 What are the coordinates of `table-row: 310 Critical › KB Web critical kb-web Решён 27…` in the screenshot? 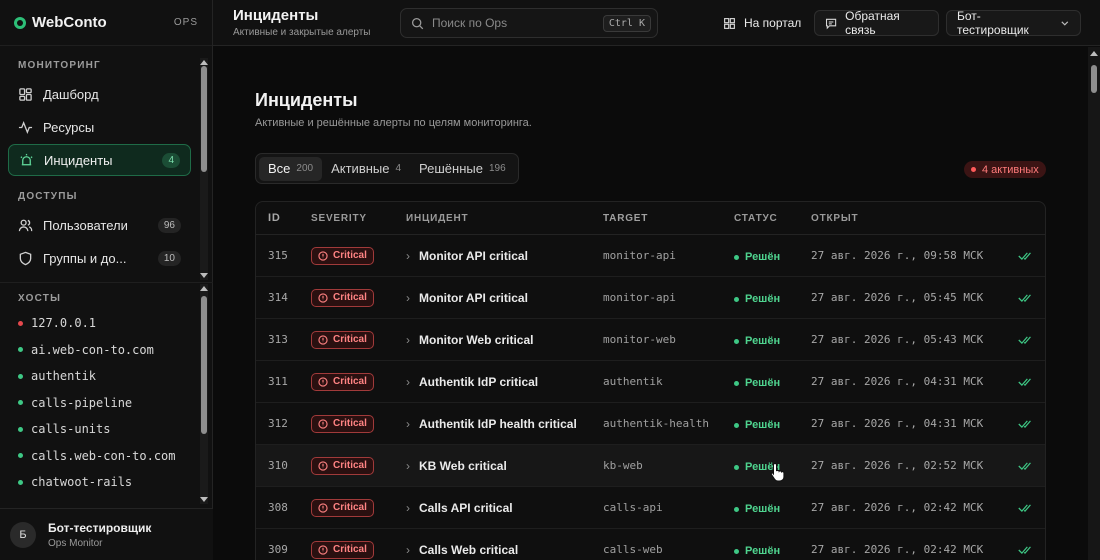 It's located at (650, 466).